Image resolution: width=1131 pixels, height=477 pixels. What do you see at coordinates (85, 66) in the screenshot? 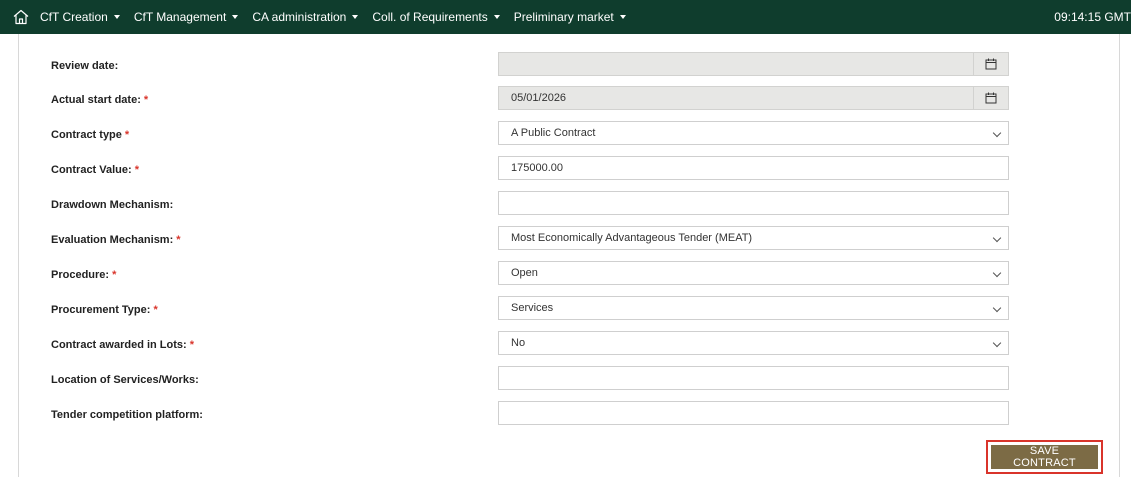
I see `review-date-label: Review date:` at bounding box center [85, 66].